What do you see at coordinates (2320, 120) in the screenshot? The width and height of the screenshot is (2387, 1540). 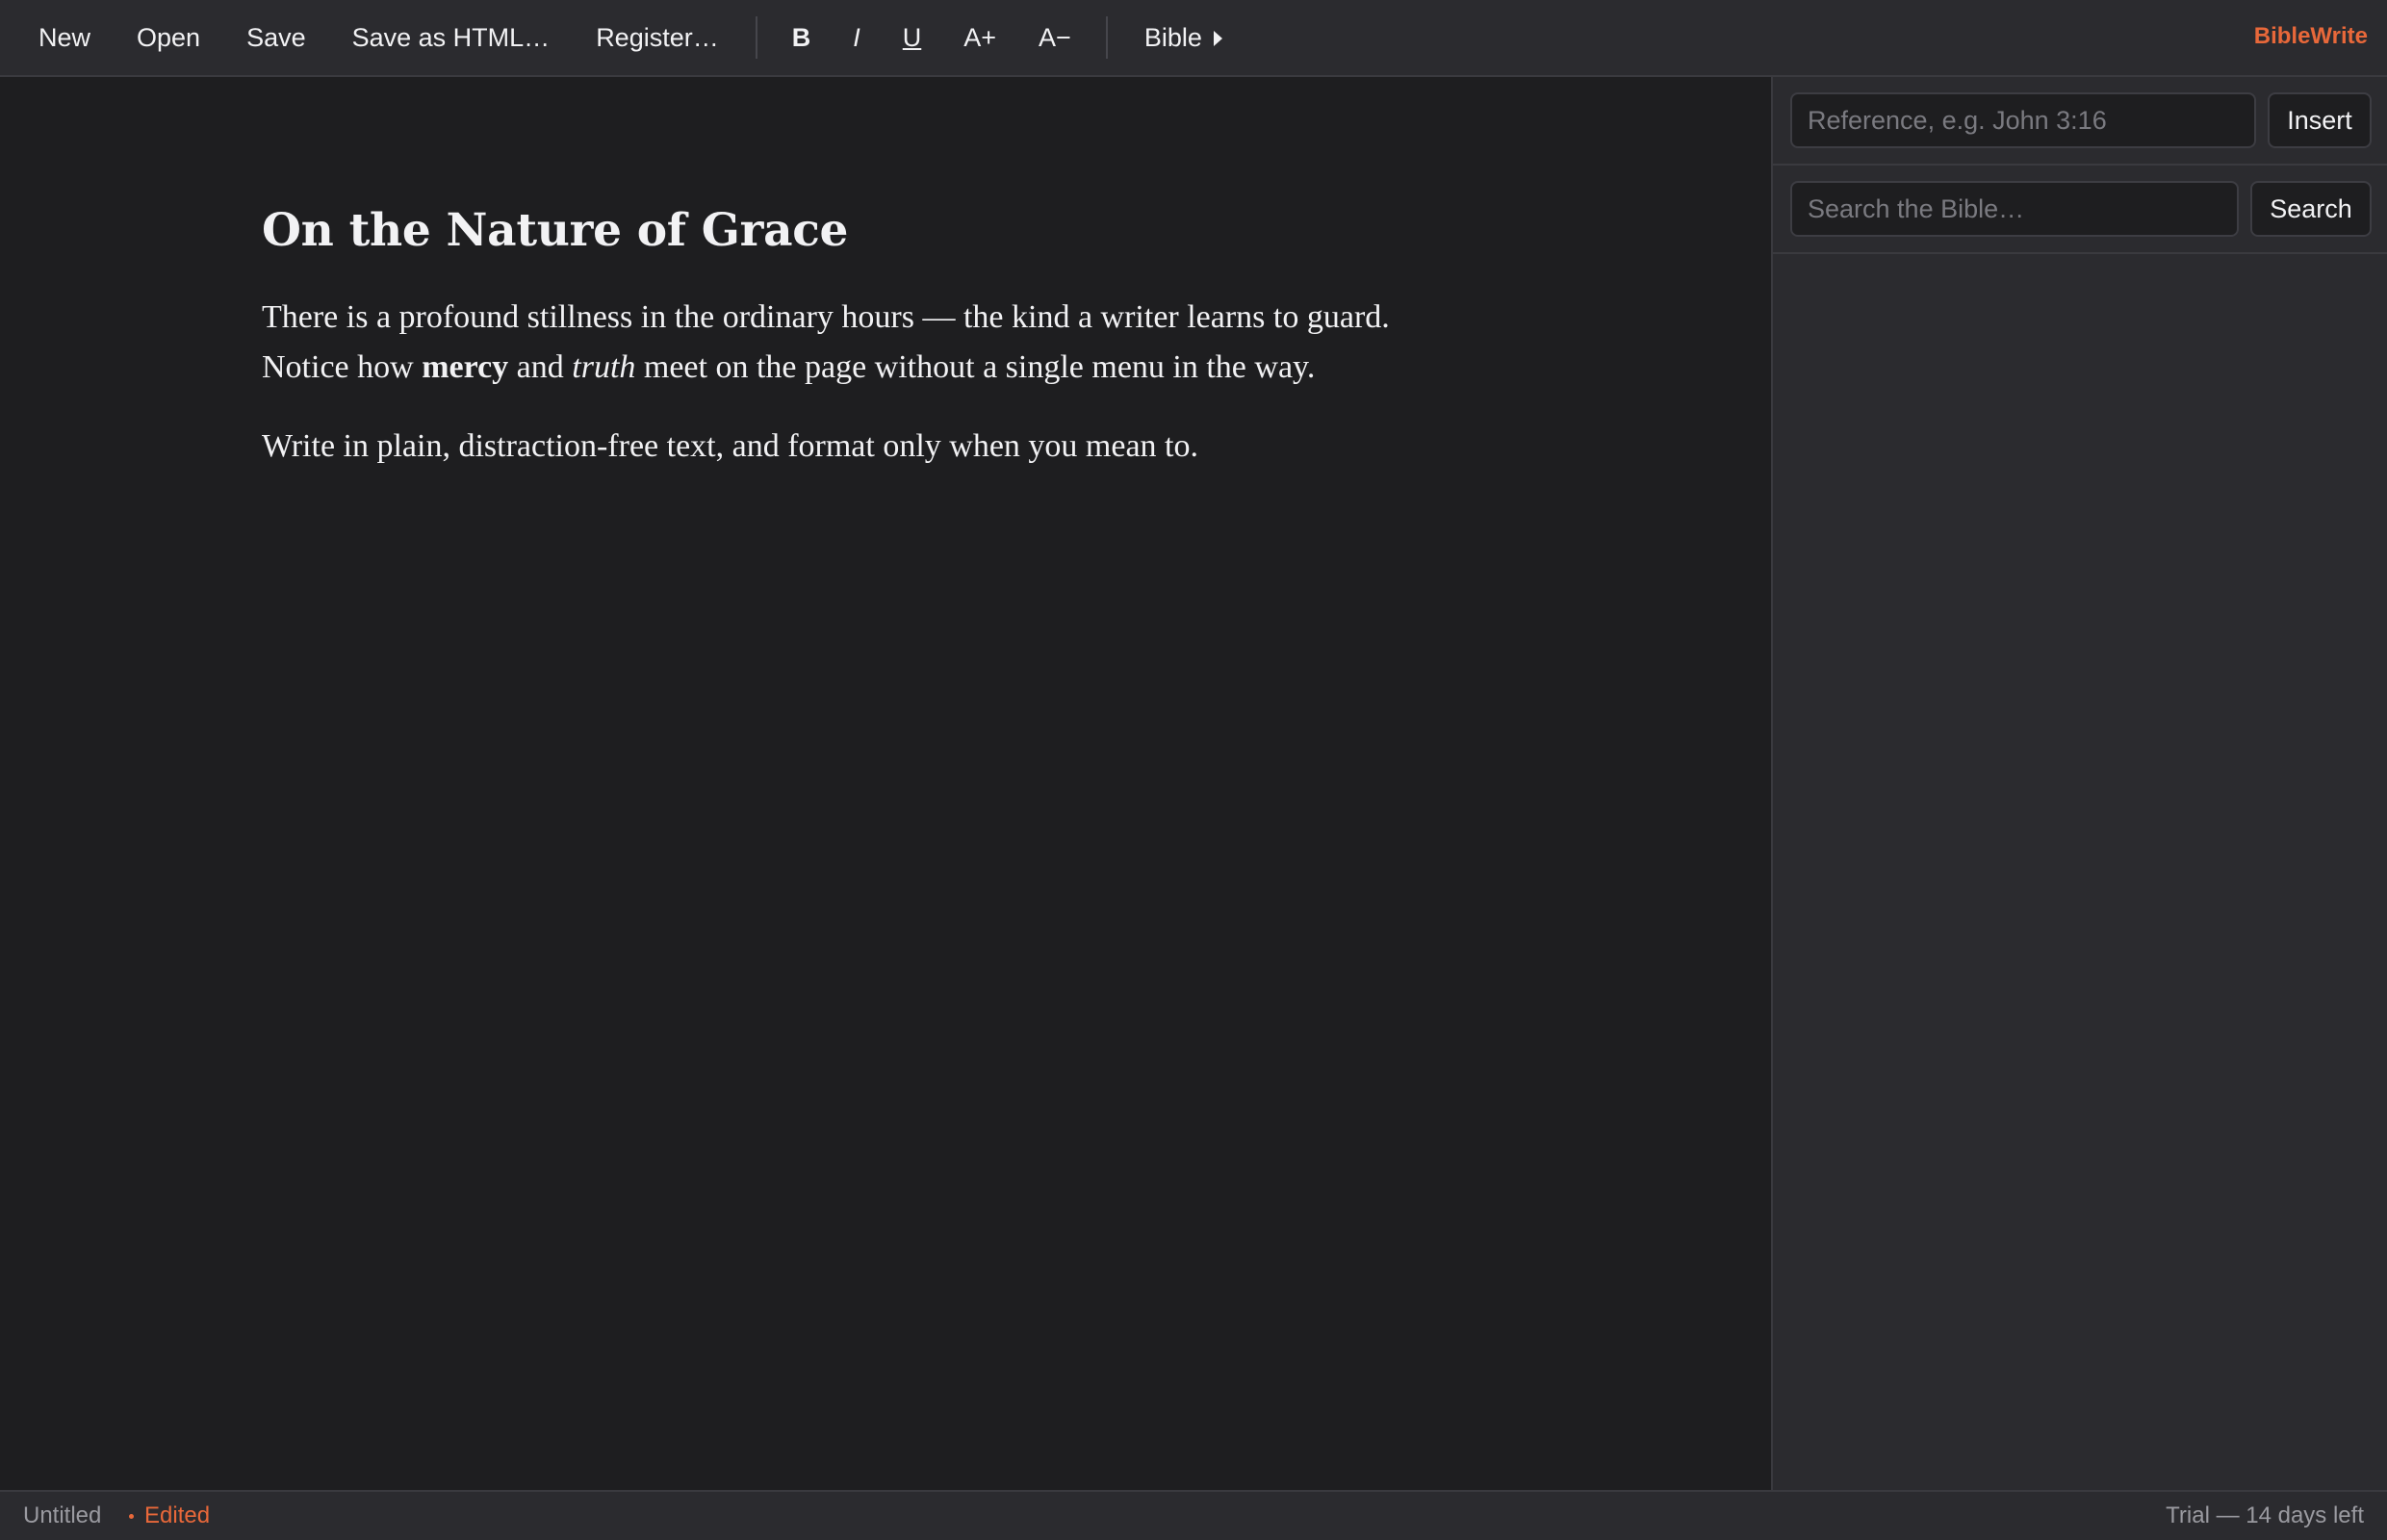 I see `insert-button: Insert` at bounding box center [2320, 120].